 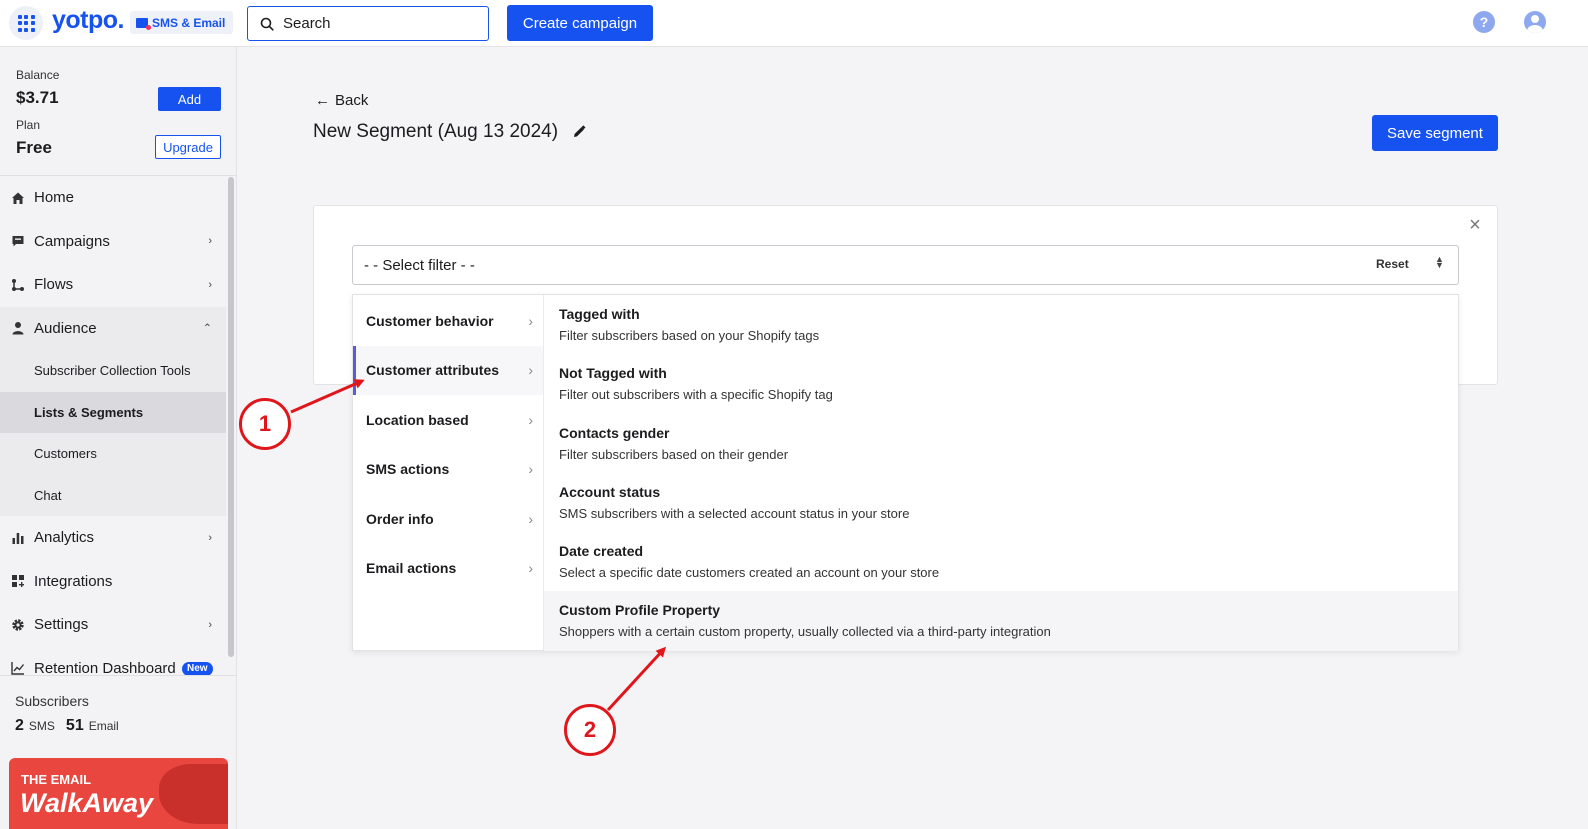 I want to click on person-icon, so click(x=18, y=328).